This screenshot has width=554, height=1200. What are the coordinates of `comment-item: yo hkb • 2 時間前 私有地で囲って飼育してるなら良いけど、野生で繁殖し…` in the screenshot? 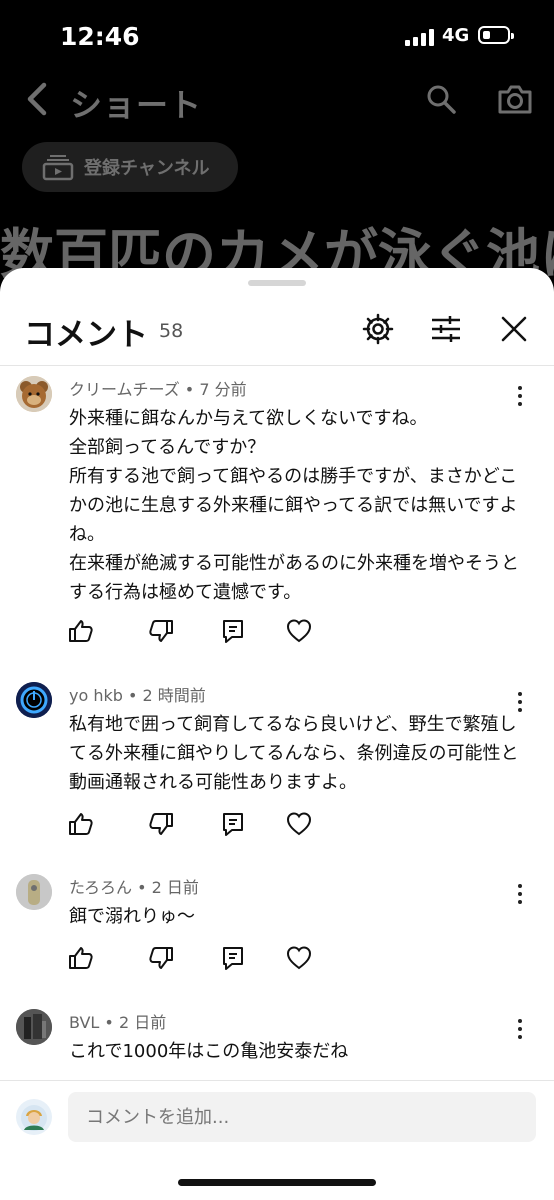 It's located at (277, 767).